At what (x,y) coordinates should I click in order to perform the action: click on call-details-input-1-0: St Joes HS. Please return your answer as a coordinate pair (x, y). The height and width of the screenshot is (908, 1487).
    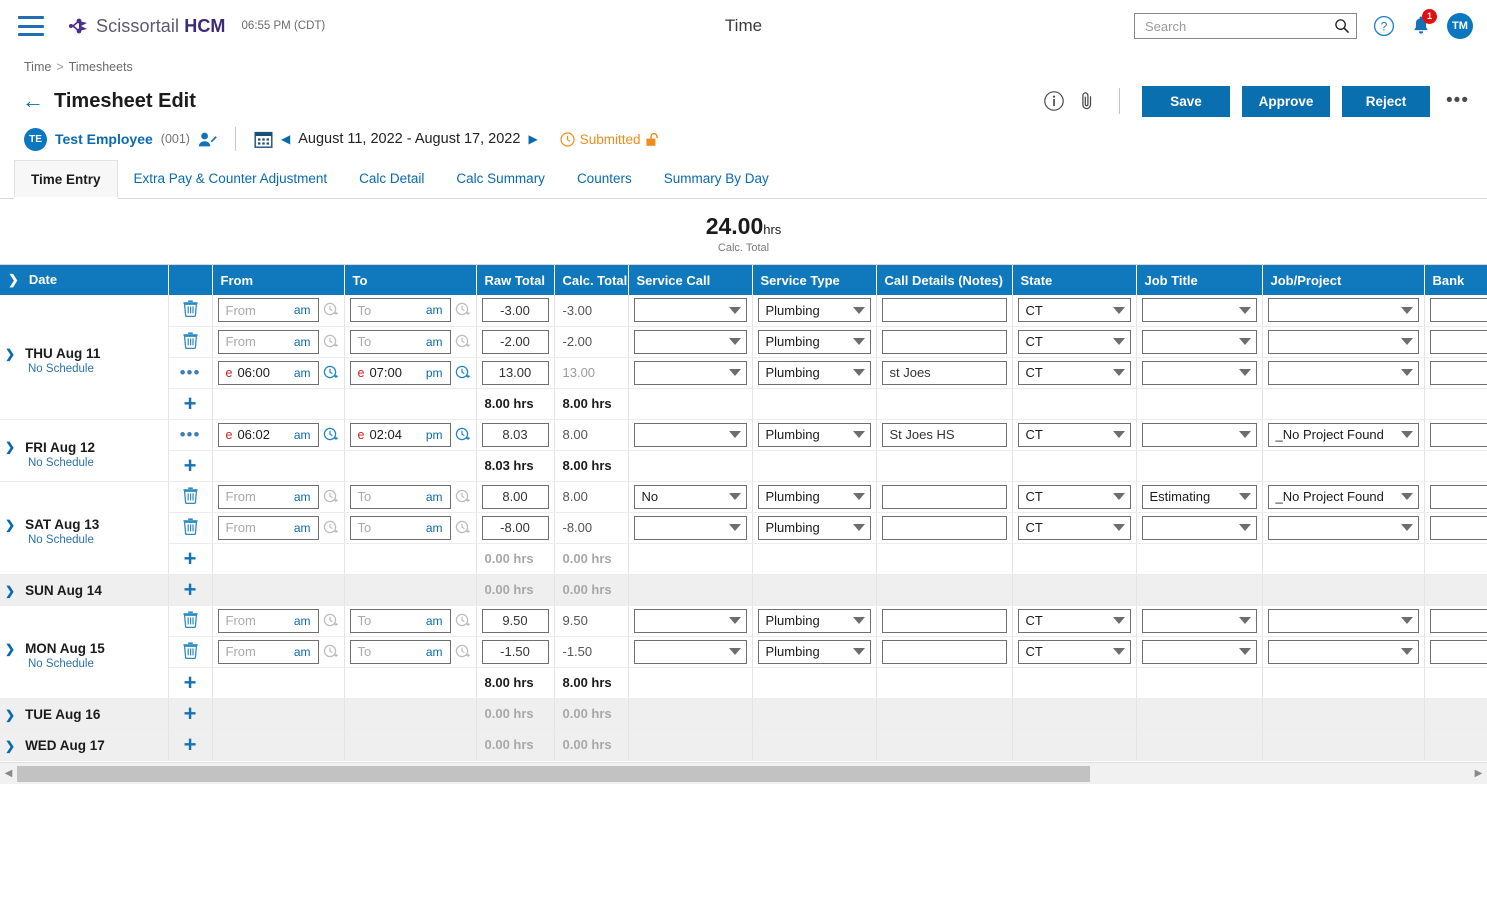
    Looking at the image, I should click on (944, 434).